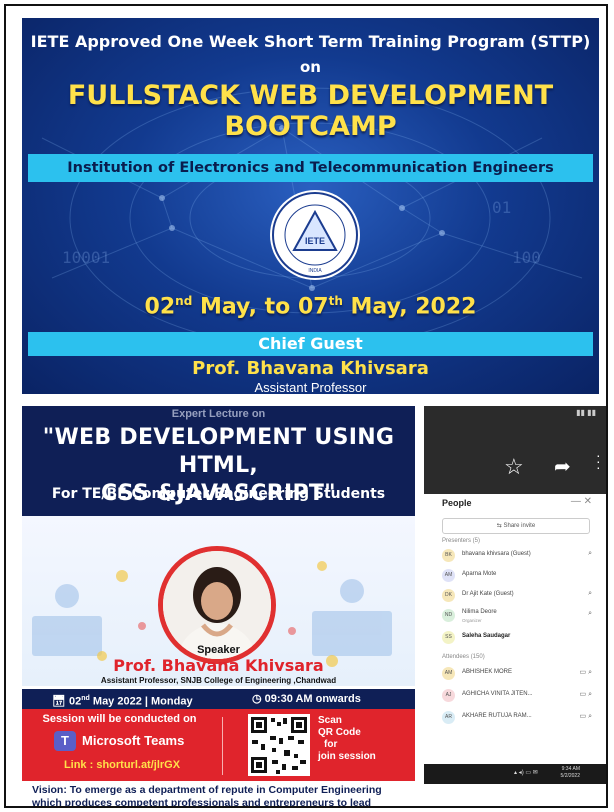 The image size is (614, 812). I want to click on session-link: Link : shorturl.at/jlrGX, so click(122, 765).